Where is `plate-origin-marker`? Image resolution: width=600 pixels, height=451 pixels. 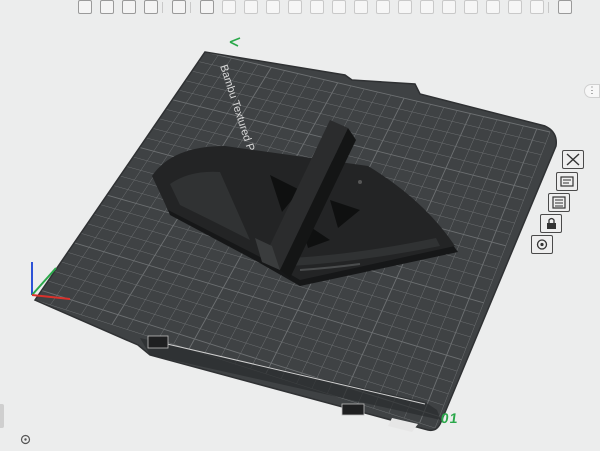
plate-origin-marker is located at coordinates (235, 42).